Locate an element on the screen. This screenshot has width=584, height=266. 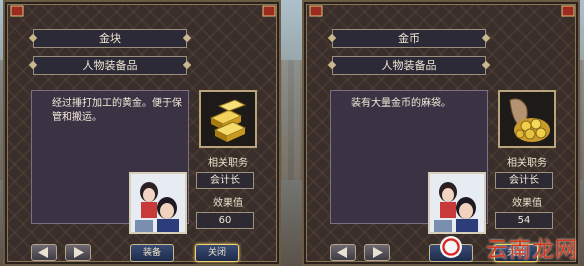
equip-button: 装备 is located at coordinates (152, 253).